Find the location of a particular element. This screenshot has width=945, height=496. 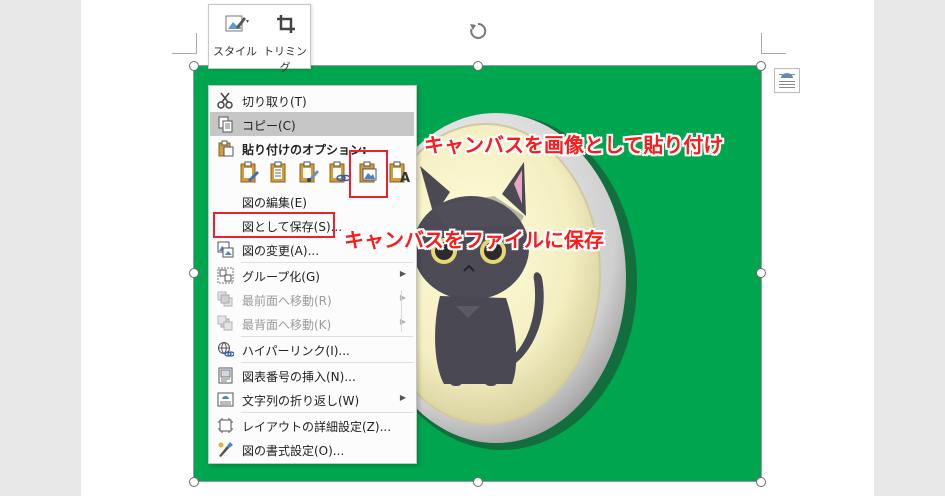

scissors-icon is located at coordinates (225, 100).